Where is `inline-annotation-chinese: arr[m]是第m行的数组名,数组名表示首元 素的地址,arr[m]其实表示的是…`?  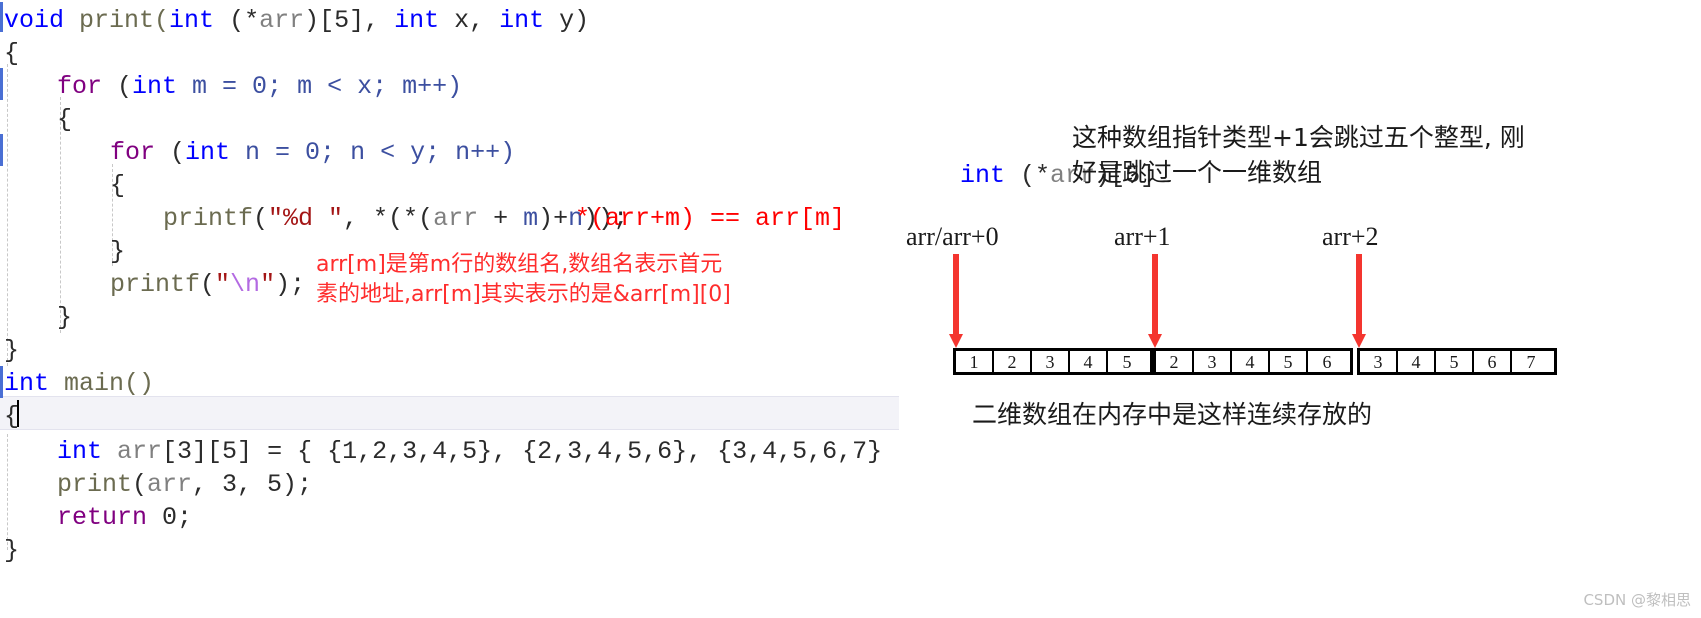 inline-annotation-chinese: arr[m]是第m行的数组名,数组名表示首元 素的地址,arr[m]其实表示的是… is located at coordinates (581, 280).